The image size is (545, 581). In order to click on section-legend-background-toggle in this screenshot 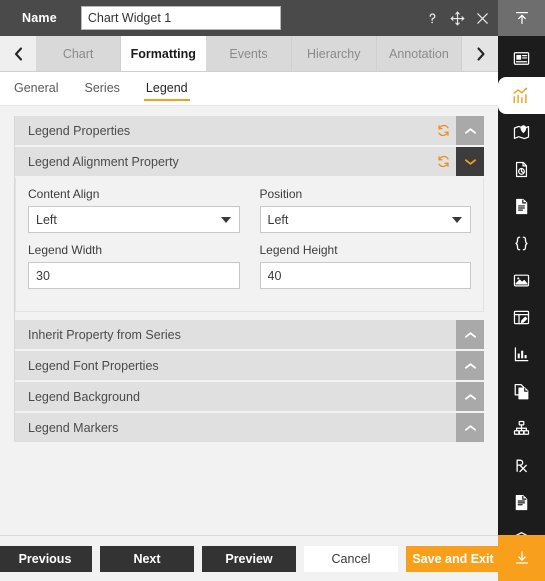, I will do `click(470, 396)`.